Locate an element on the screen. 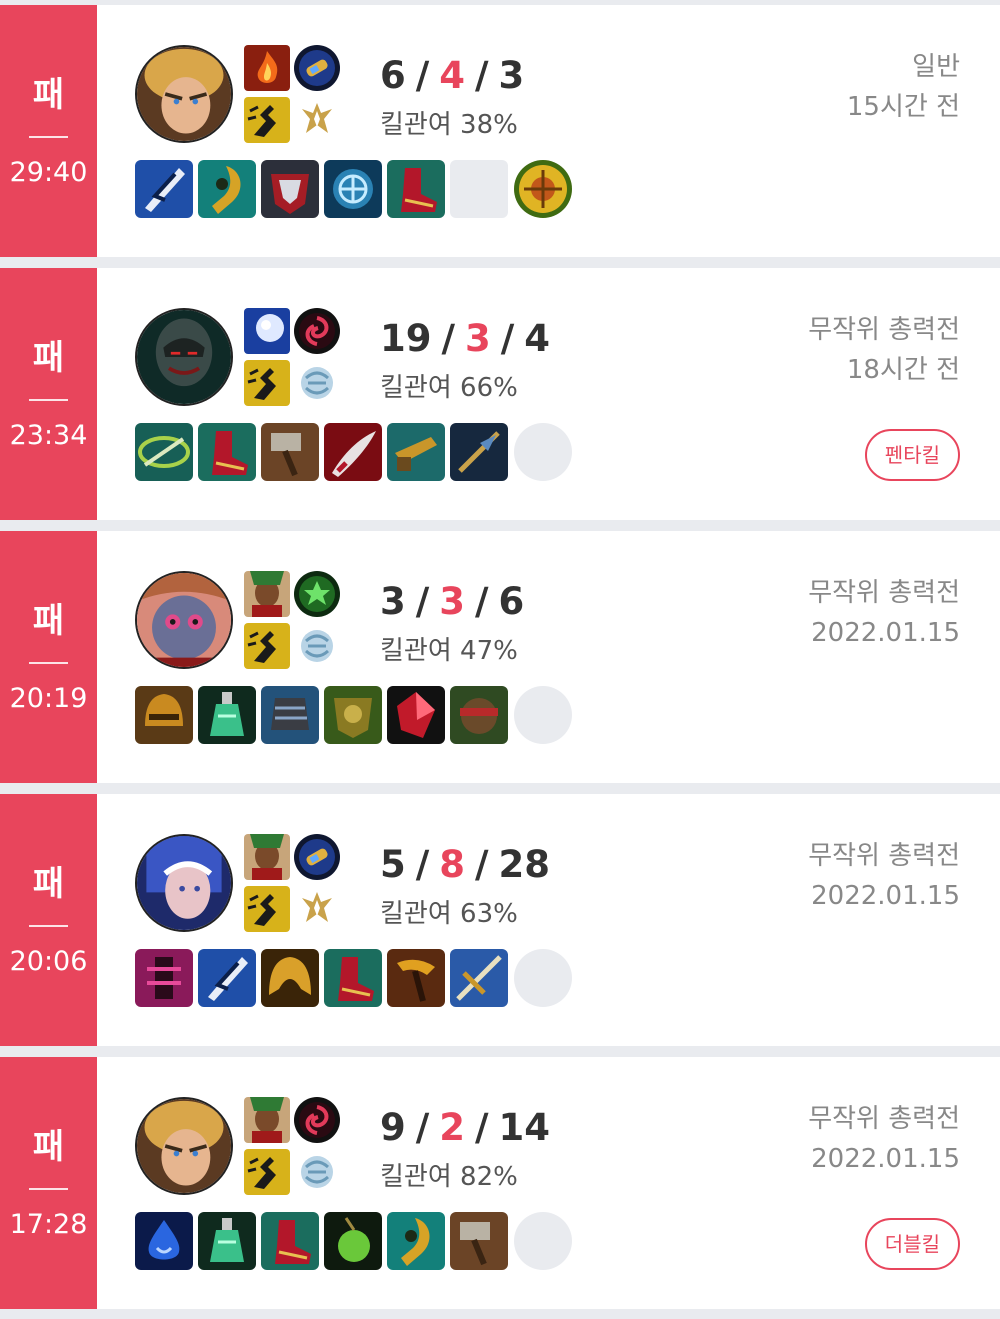  kills: 6 is located at coordinates (393, 75).